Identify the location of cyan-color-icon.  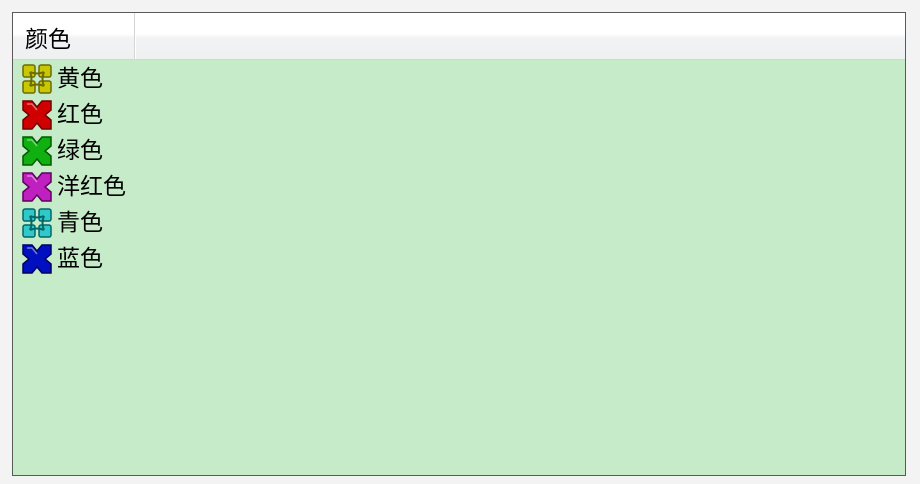
(37, 223).